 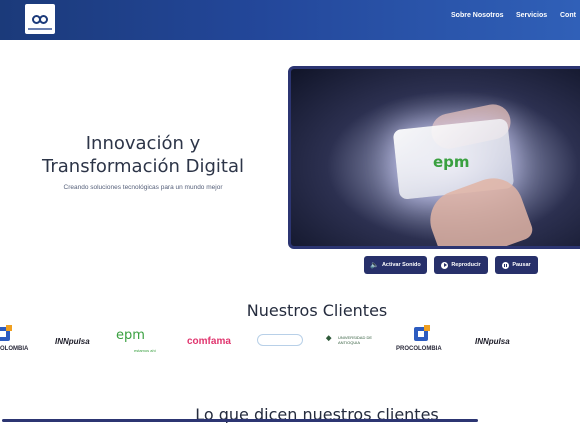 I want to click on play-button: Reproducir, so click(x=461, y=265).